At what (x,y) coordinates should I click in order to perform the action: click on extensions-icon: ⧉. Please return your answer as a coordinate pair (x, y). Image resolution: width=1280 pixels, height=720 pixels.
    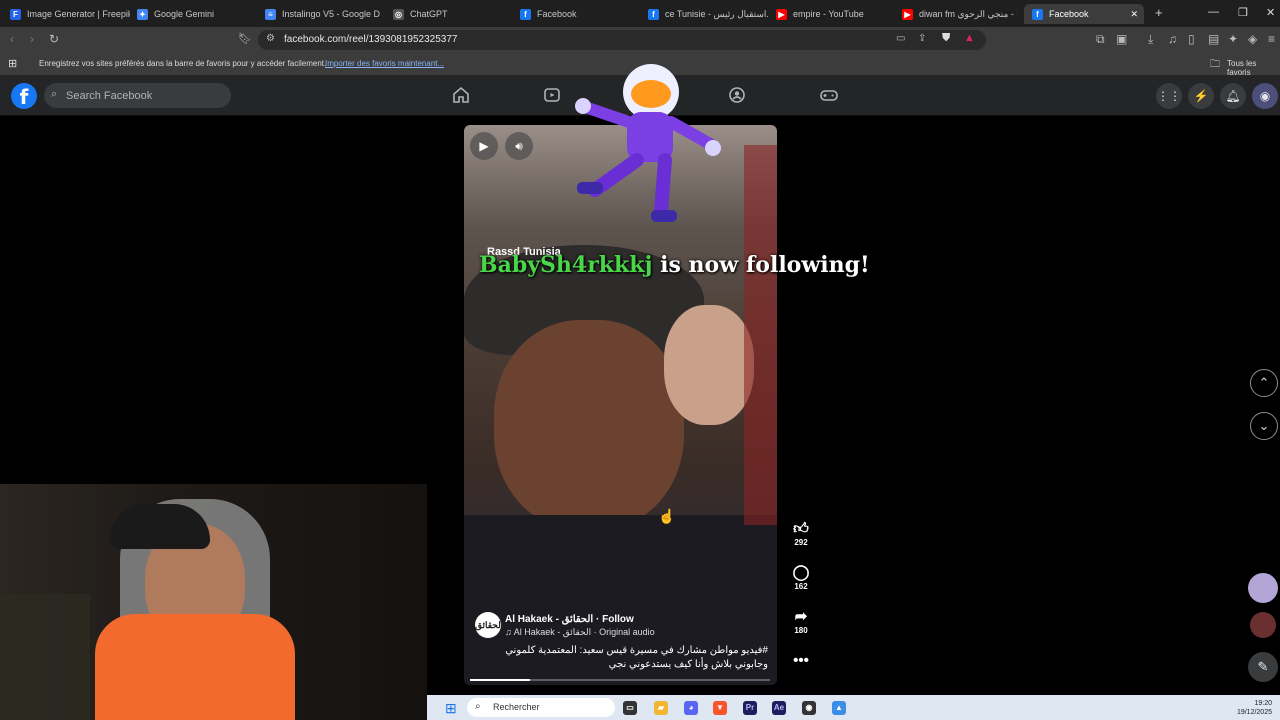
    Looking at the image, I should click on (1100, 39).